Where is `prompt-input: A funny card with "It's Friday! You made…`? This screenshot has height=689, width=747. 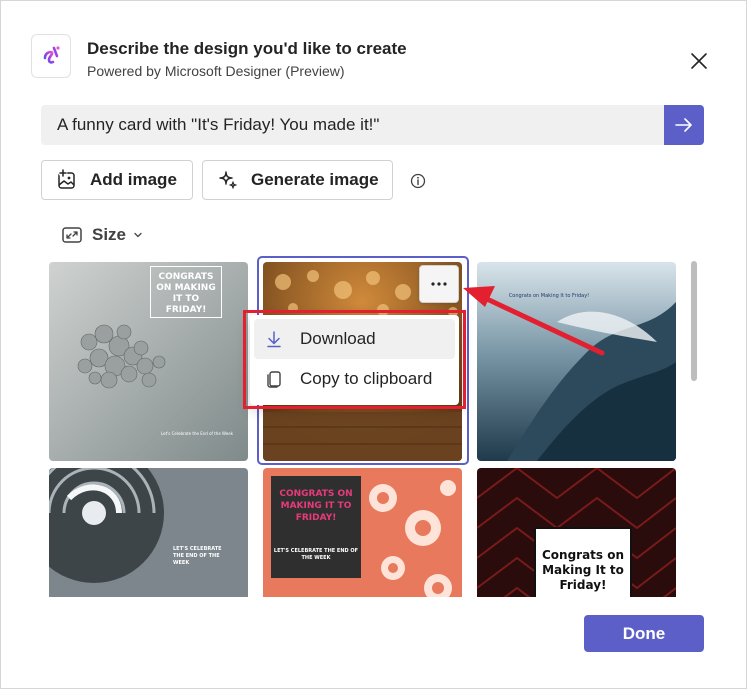 prompt-input: A funny card with "It's Friday! You made… is located at coordinates (352, 125).